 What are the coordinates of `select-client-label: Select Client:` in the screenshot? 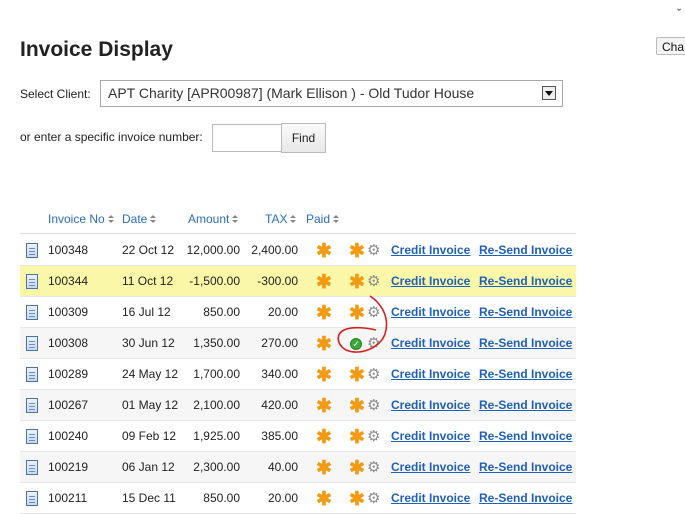 It's located at (55, 94).